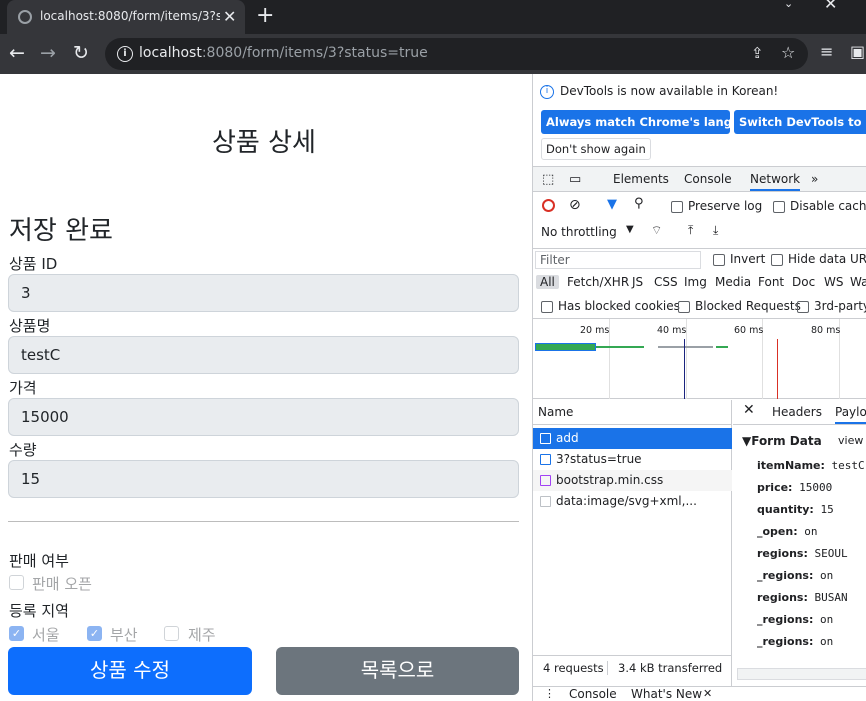 The width and height of the screenshot is (866, 701). Describe the element at coordinates (94, 633) in the screenshot. I see `region-busan-checkbox: ✓` at that location.